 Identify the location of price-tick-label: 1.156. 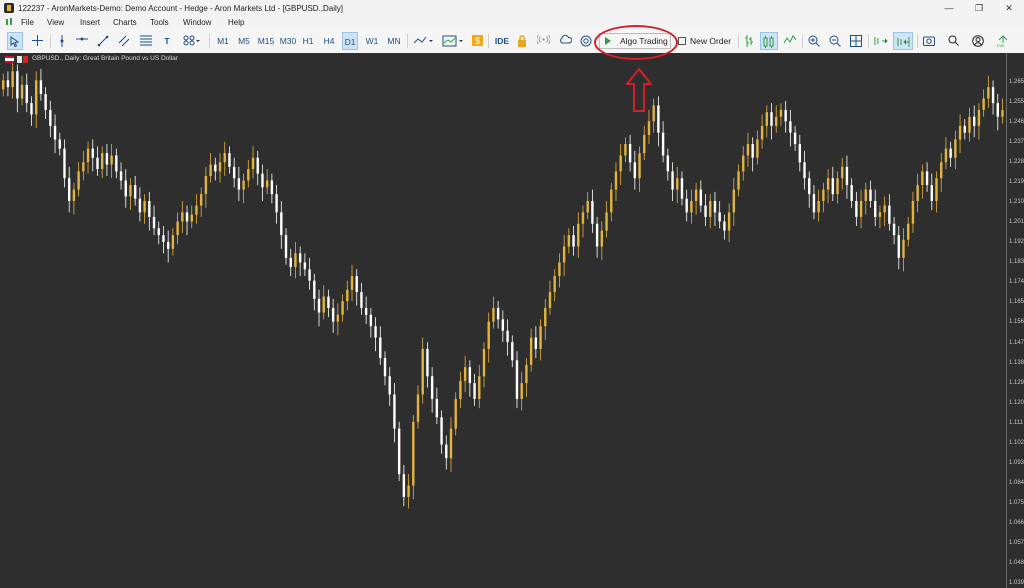
(1016, 322).